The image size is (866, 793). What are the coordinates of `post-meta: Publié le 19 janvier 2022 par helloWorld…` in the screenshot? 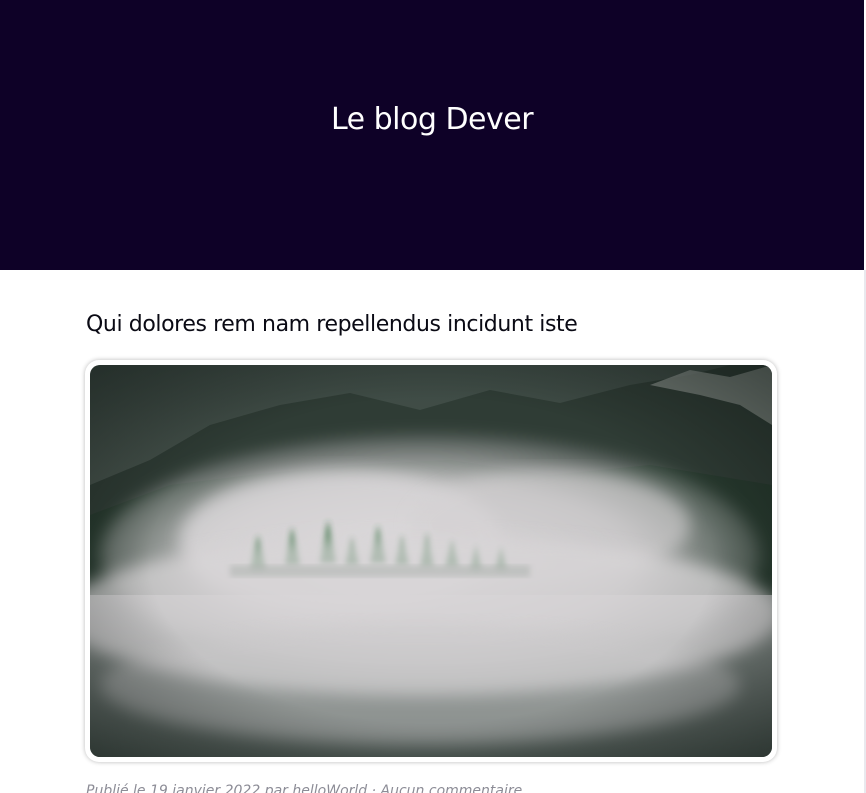 It's located at (304, 787).